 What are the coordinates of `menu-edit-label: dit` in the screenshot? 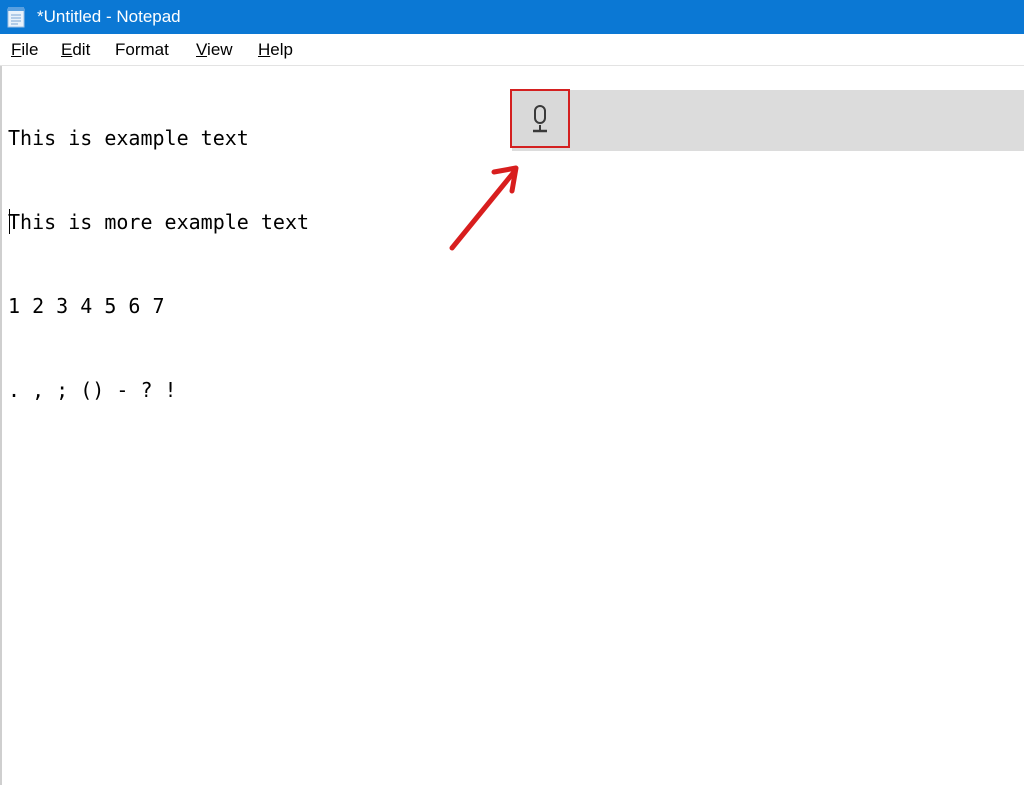 It's located at (81, 49).